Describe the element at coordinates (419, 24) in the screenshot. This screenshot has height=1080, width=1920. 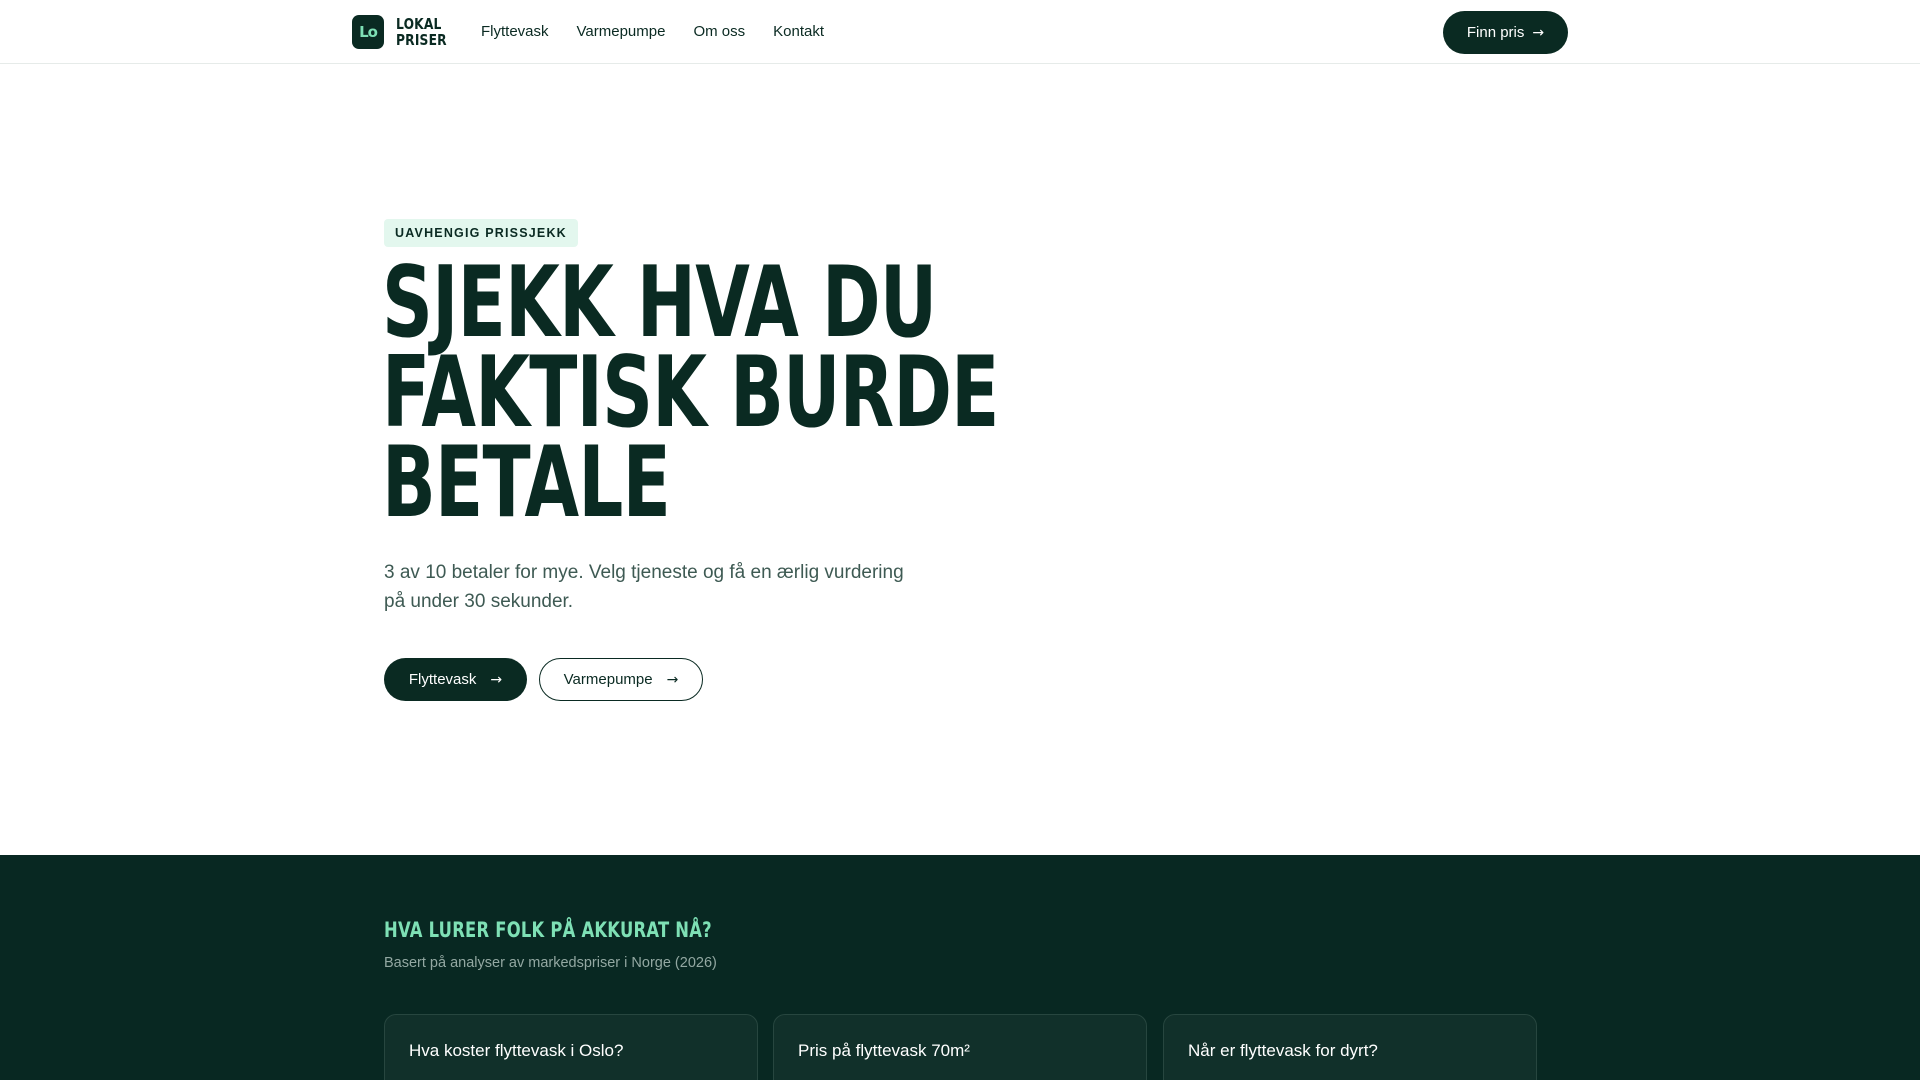
I see `logo-line-1: LOKAL` at that location.